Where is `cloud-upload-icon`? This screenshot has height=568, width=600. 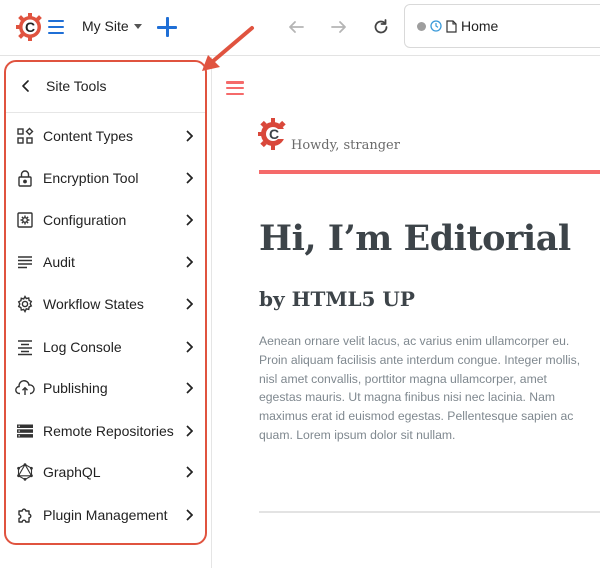 cloud-upload-icon is located at coordinates (25, 388).